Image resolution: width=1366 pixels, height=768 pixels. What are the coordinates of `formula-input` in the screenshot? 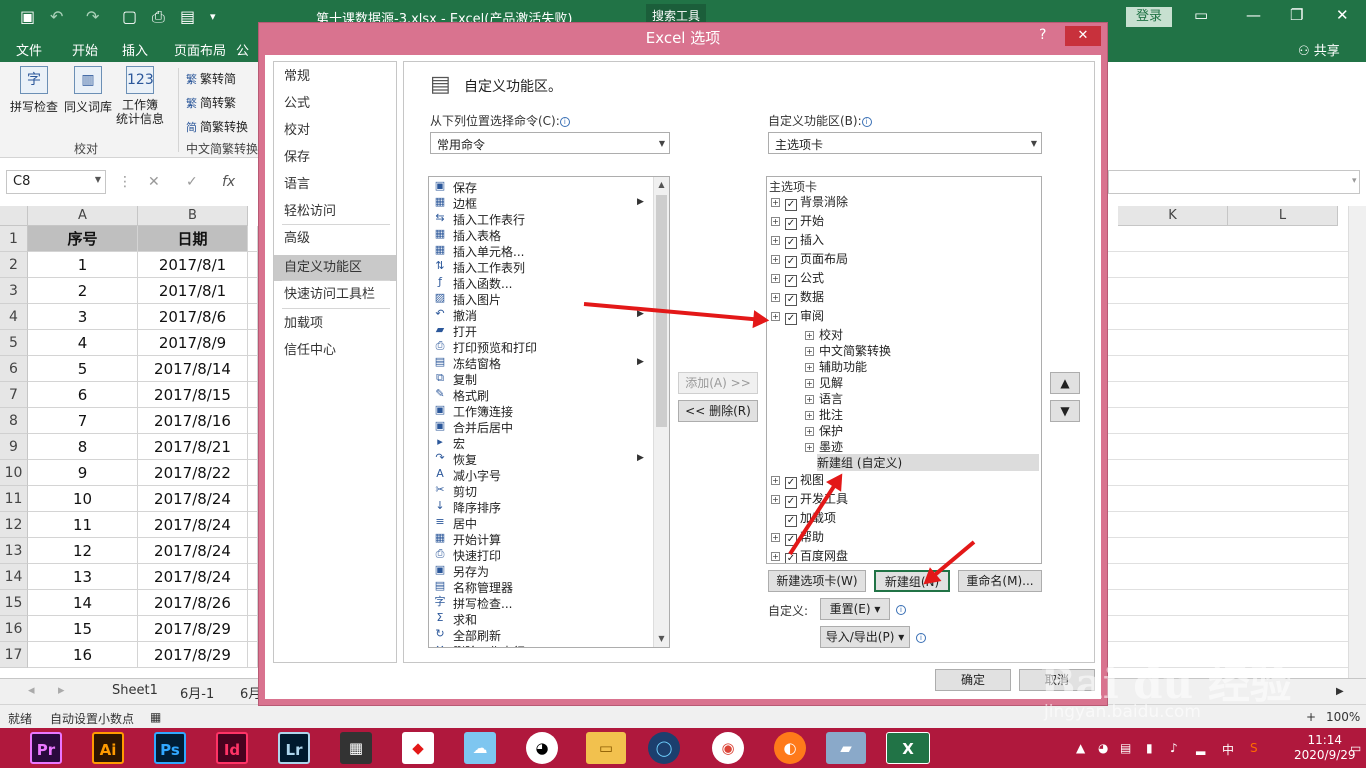 It's located at (1234, 182).